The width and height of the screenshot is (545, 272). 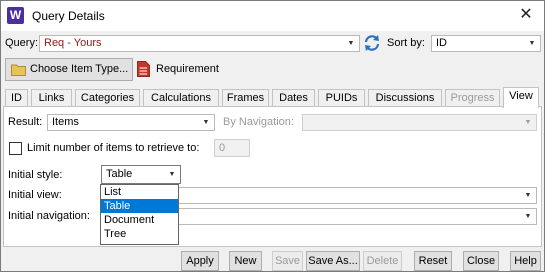 What do you see at coordinates (405, 98) in the screenshot?
I see `tab-discussions: Discussions` at bounding box center [405, 98].